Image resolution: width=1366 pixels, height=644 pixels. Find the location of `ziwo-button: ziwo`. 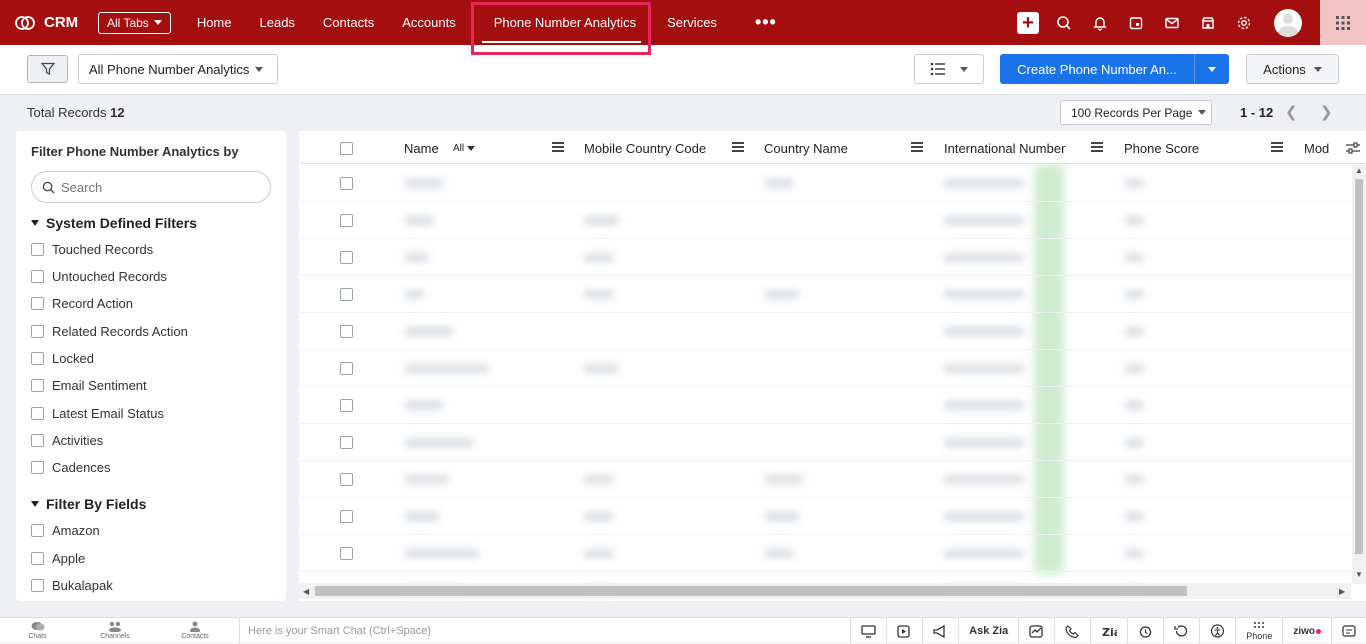

ziwo-button: ziwo is located at coordinates (1306, 631).